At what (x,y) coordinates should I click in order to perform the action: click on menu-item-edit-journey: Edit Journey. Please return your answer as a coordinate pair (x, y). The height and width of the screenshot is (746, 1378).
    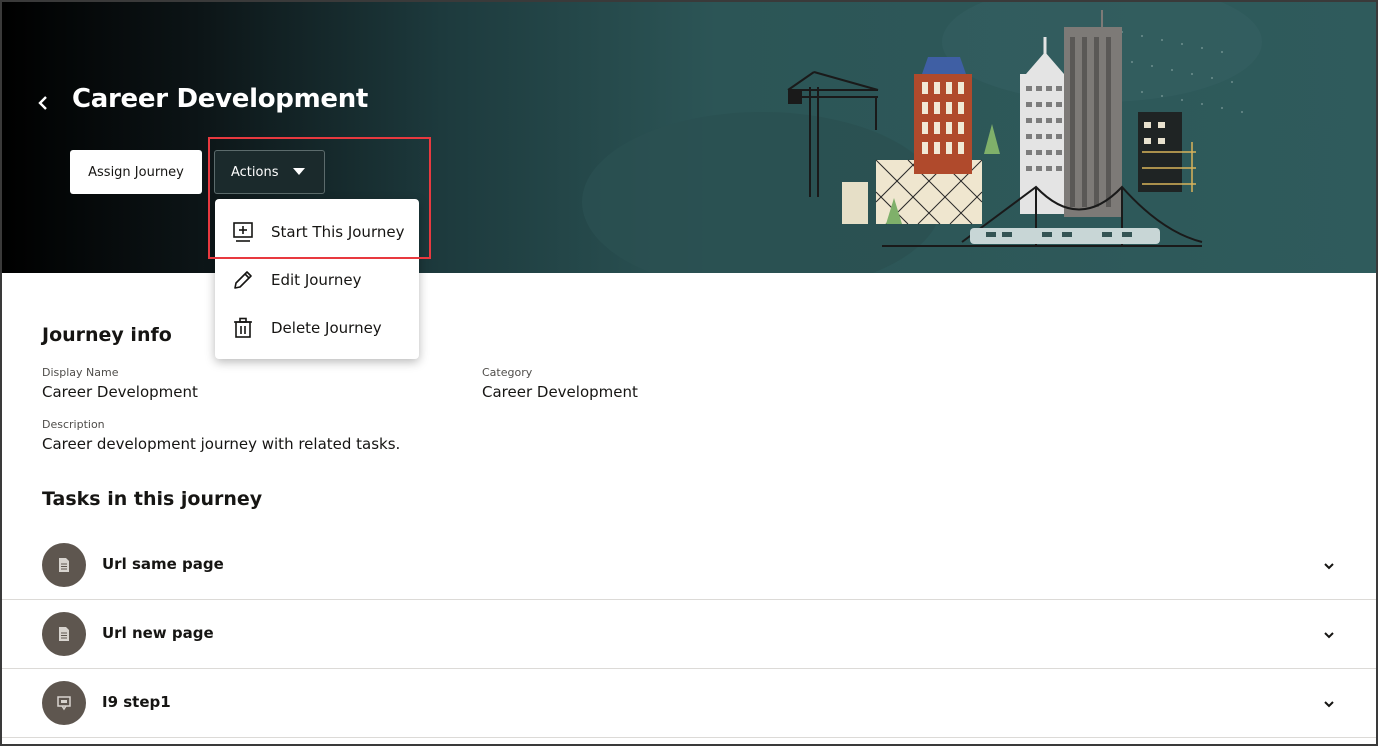
    Looking at the image, I should click on (317, 280).